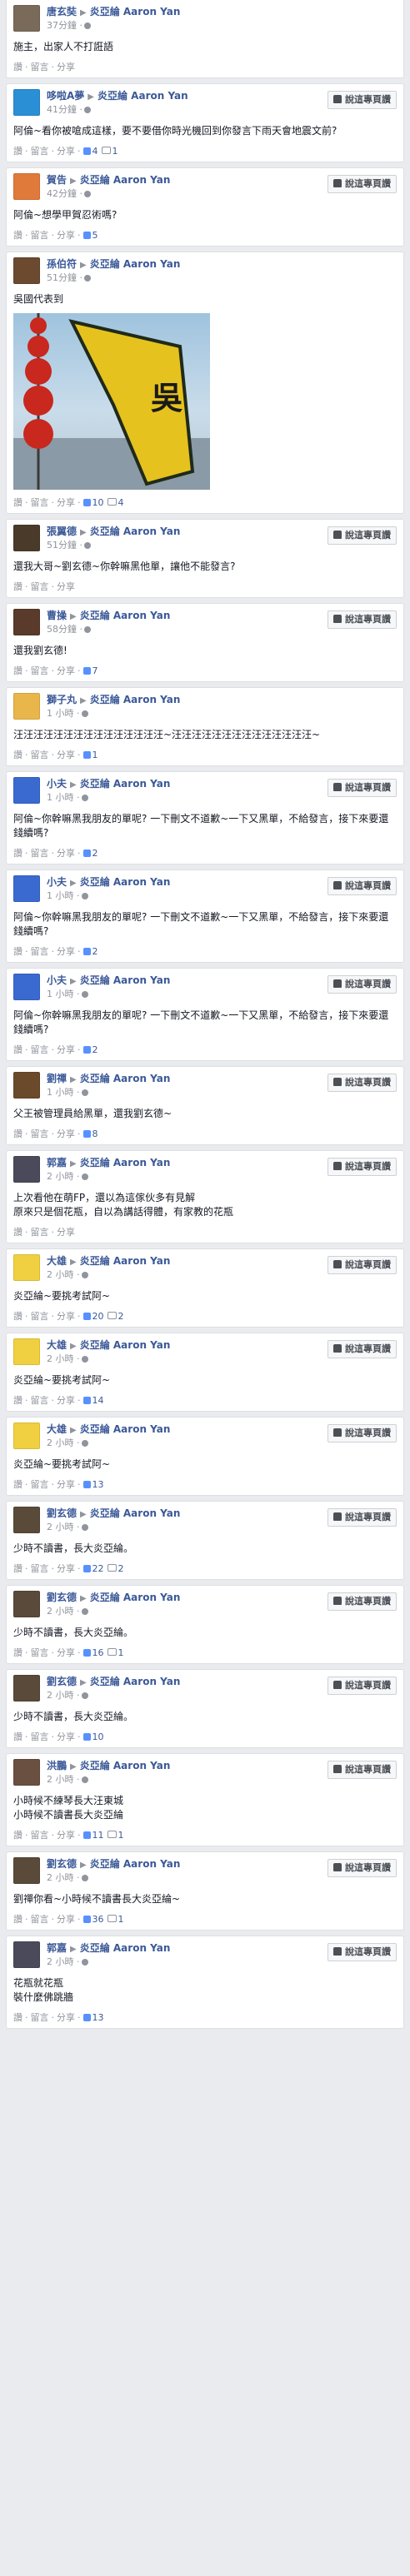  I want to click on post-stats: · 4 1, so click(96, 151).